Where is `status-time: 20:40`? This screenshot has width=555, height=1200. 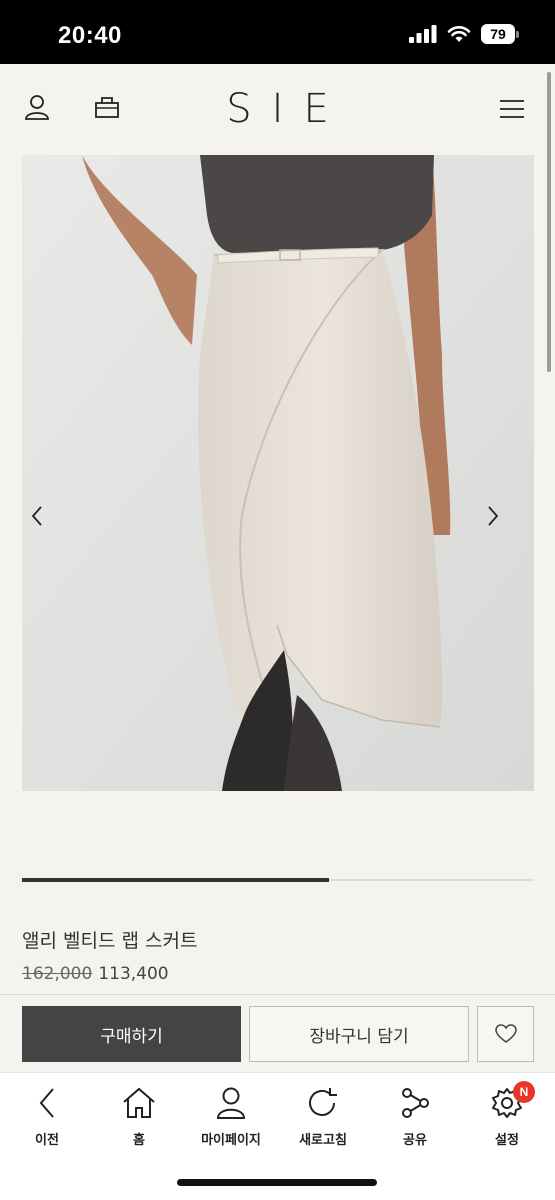 status-time: 20:40 is located at coordinates (90, 35).